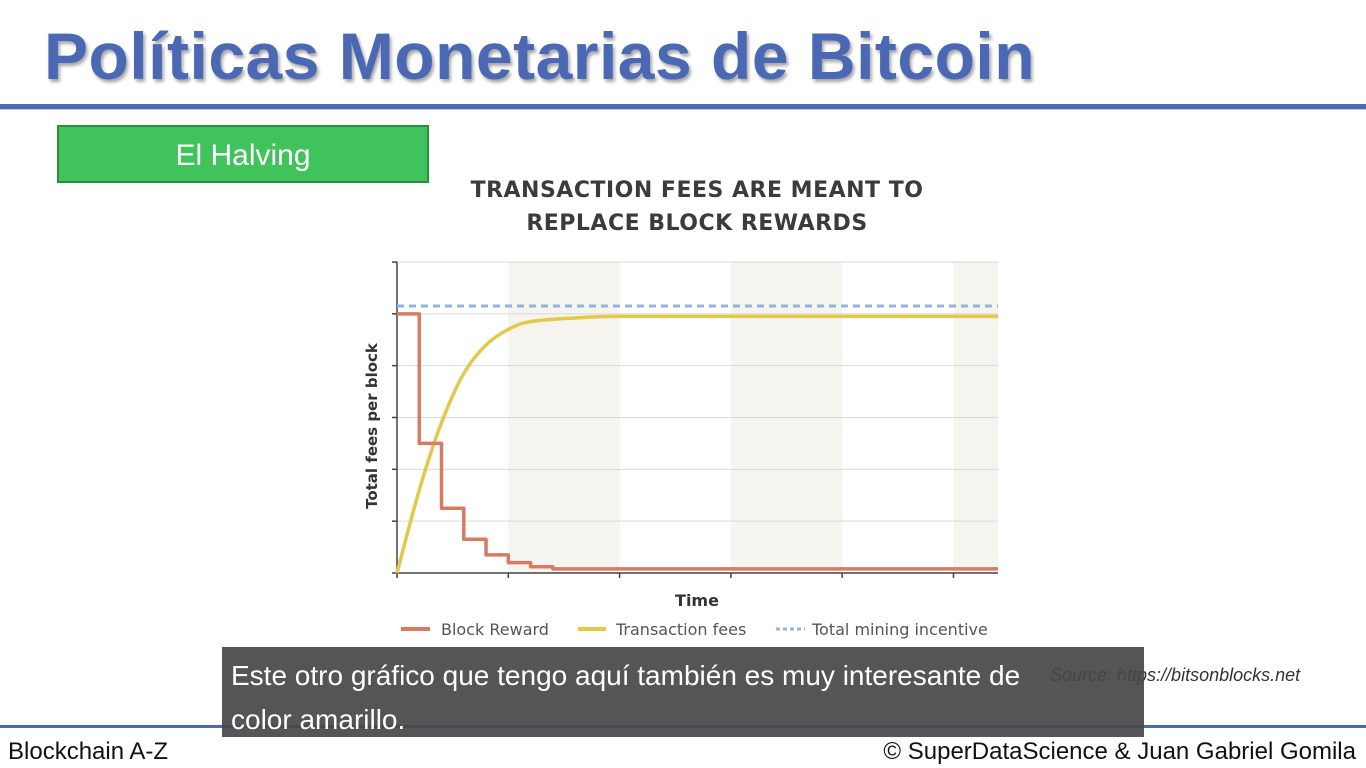  I want to click on legend-label-block-reward: Block Reward, so click(495, 629).